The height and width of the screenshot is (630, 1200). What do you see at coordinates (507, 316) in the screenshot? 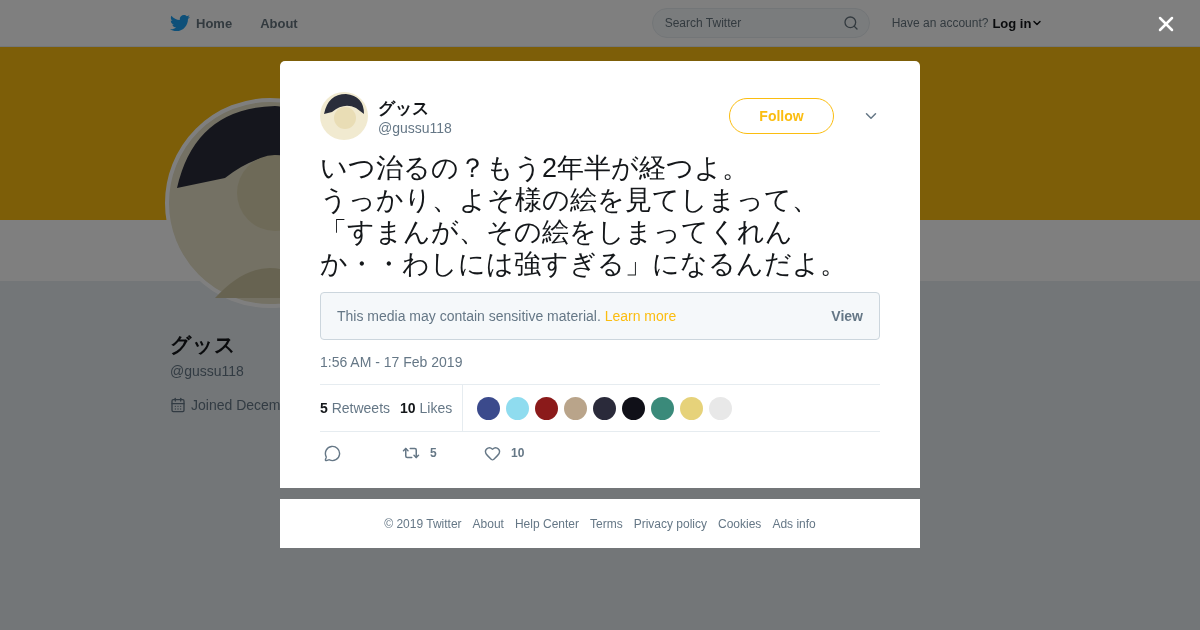
I see `notice-text: This media may contain sensitive material. Learn more` at bounding box center [507, 316].